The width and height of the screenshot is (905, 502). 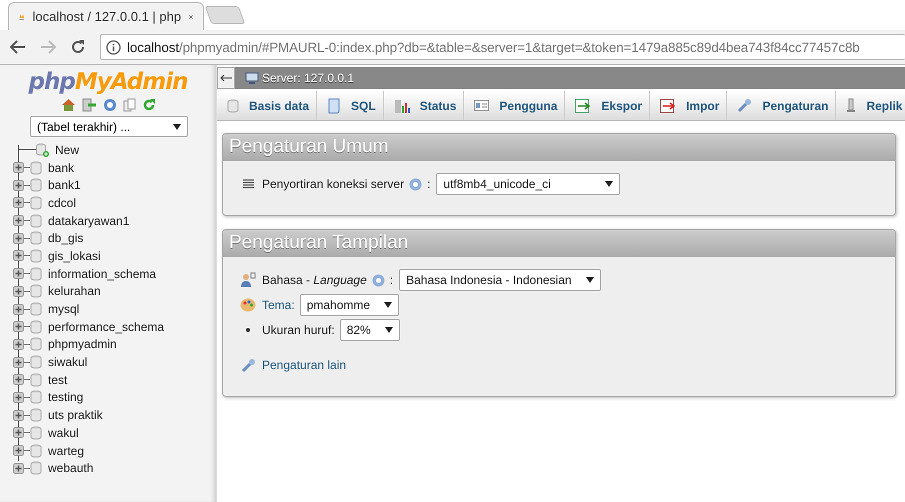 I want to click on list-icon, so click(x=248, y=184).